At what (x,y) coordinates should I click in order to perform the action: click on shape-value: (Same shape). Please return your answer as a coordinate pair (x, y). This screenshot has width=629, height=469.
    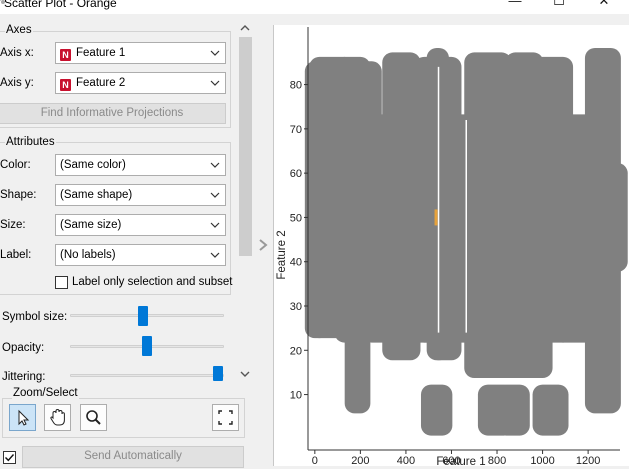
    Looking at the image, I should click on (96, 195).